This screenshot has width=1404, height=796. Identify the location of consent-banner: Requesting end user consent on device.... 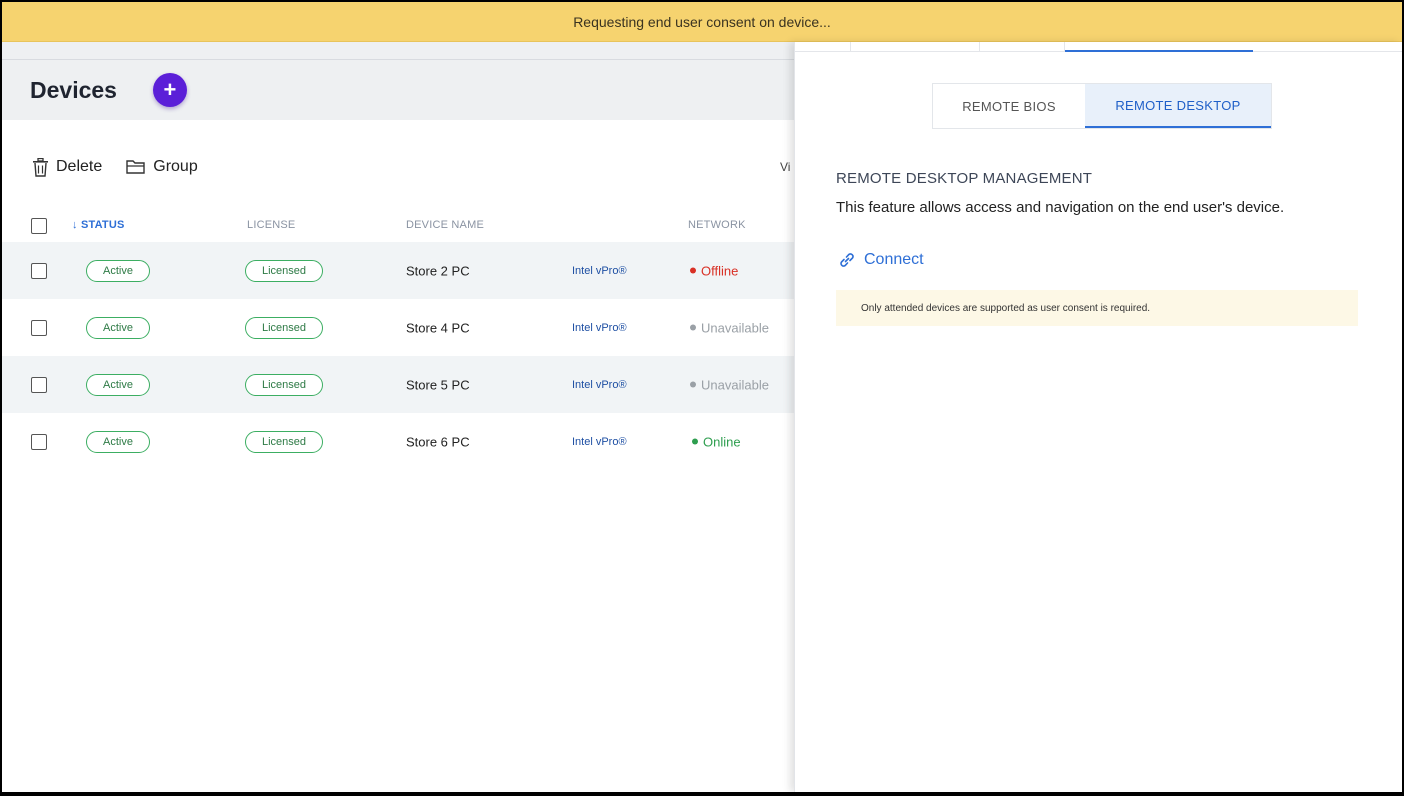
(702, 22).